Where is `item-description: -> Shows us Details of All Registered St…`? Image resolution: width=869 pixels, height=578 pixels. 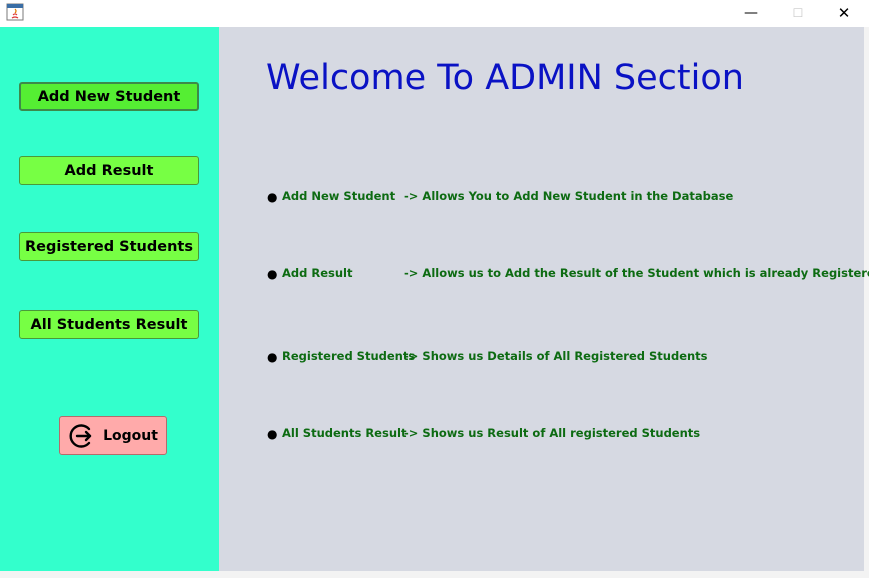
item-description: -> Shows us Details of All Registered St… is located at coordinates (556, 356).